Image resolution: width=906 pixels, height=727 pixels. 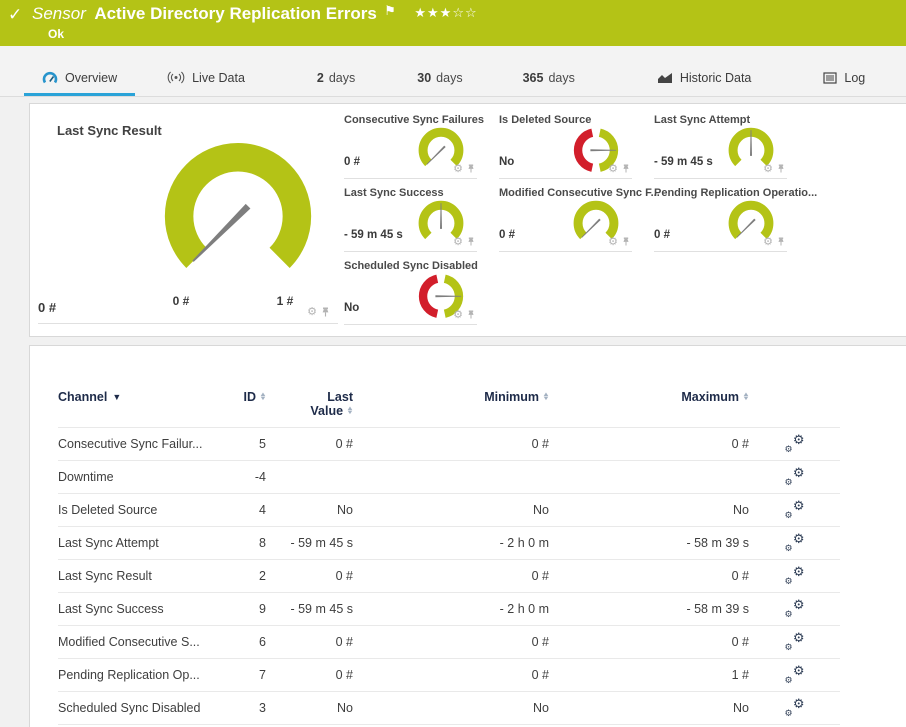 What do you see at coordinates (309, 477) in the screenshot?
I see `last-value` at bounding box center [309, 477].